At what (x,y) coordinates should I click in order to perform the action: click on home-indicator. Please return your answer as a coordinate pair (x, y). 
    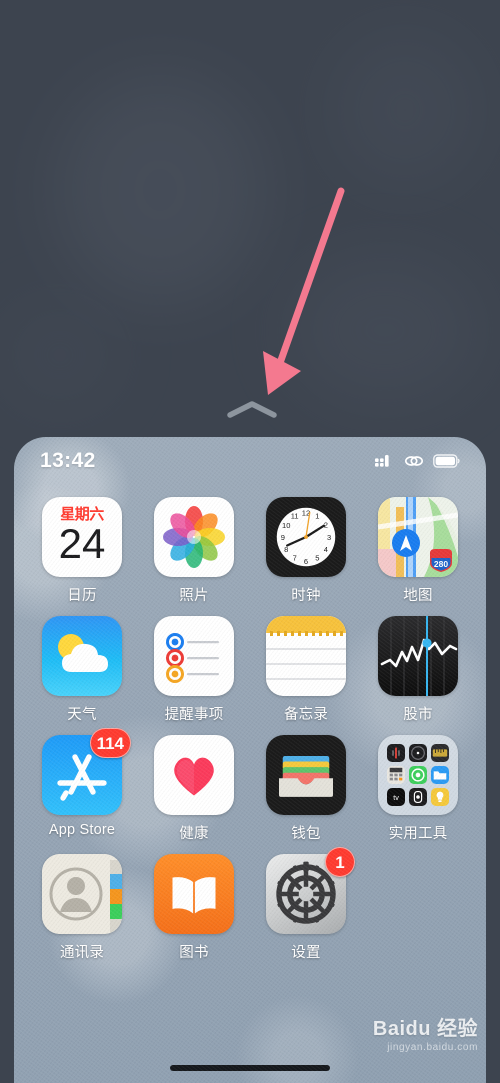
    Looking at the image, I should click on (250, 1068).